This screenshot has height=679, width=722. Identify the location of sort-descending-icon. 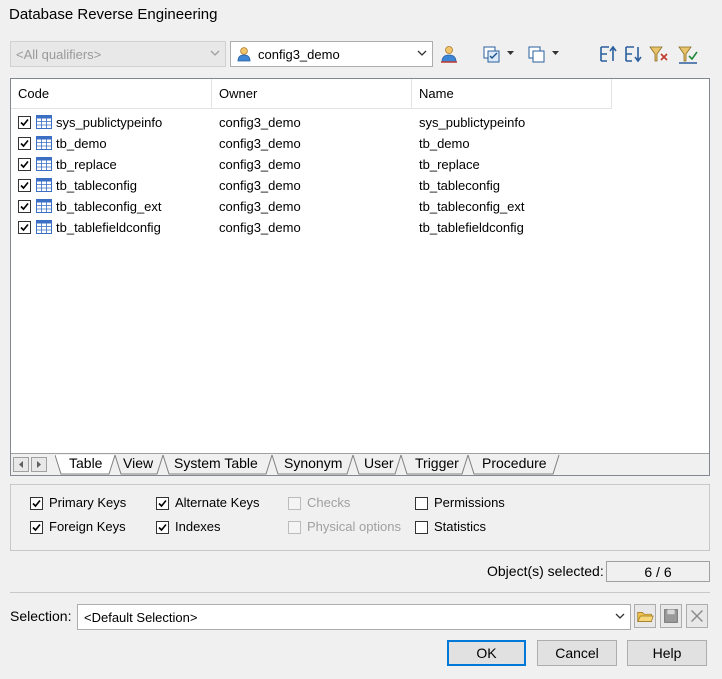
(633, 54).